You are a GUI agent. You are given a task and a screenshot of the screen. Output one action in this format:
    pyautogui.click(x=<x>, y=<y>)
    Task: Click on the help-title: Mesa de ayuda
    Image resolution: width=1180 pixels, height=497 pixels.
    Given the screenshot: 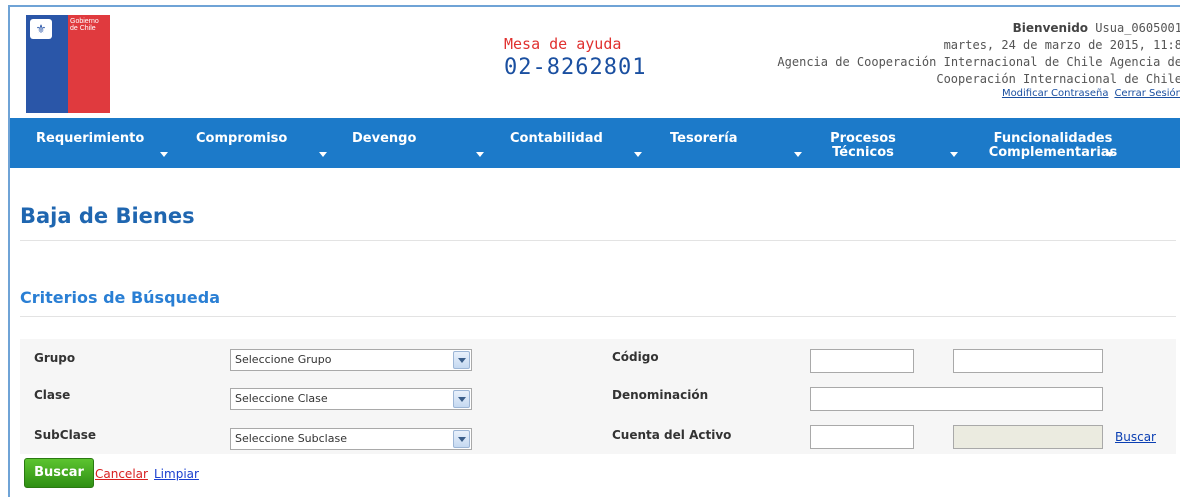 What is the action you would take?
    pyautogui.click(x=563, y=44)
    